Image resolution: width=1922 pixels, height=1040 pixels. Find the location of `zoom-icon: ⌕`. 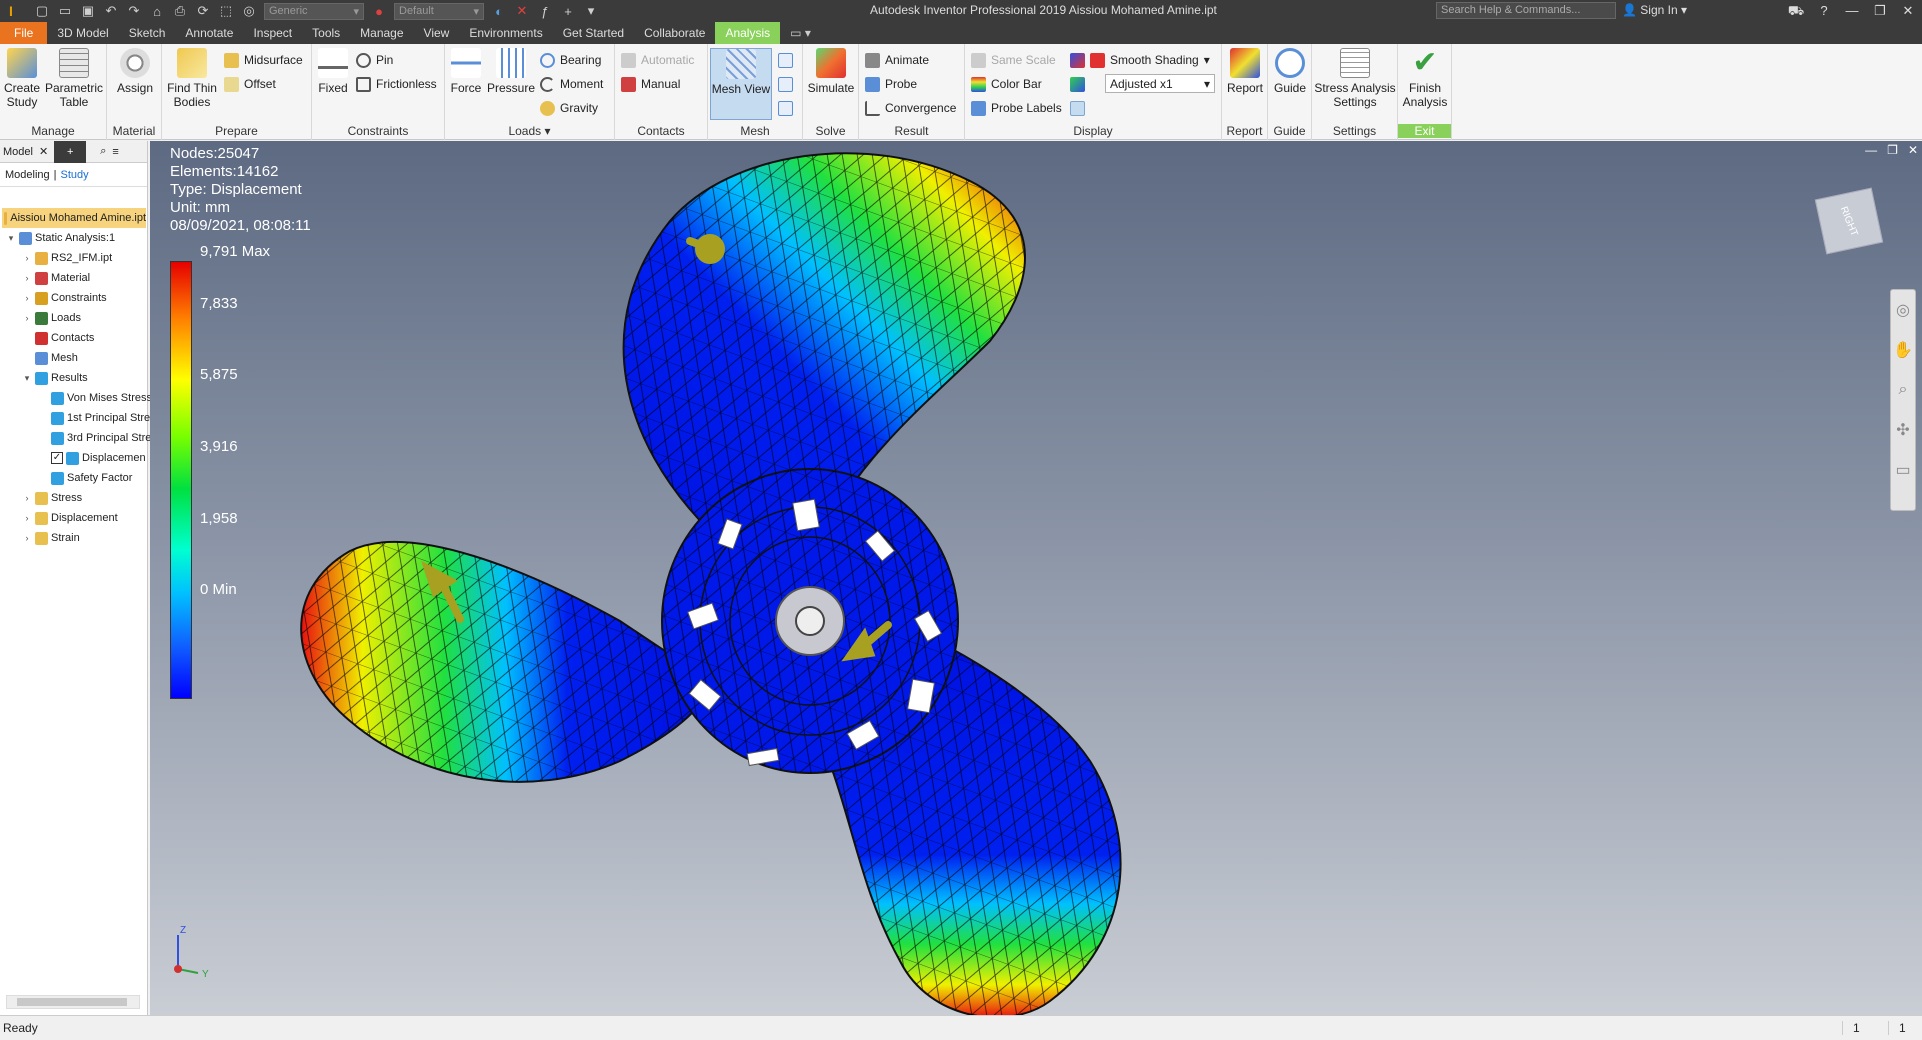

zoom-icon: ⌕ is located at coordinates (1903, 390).